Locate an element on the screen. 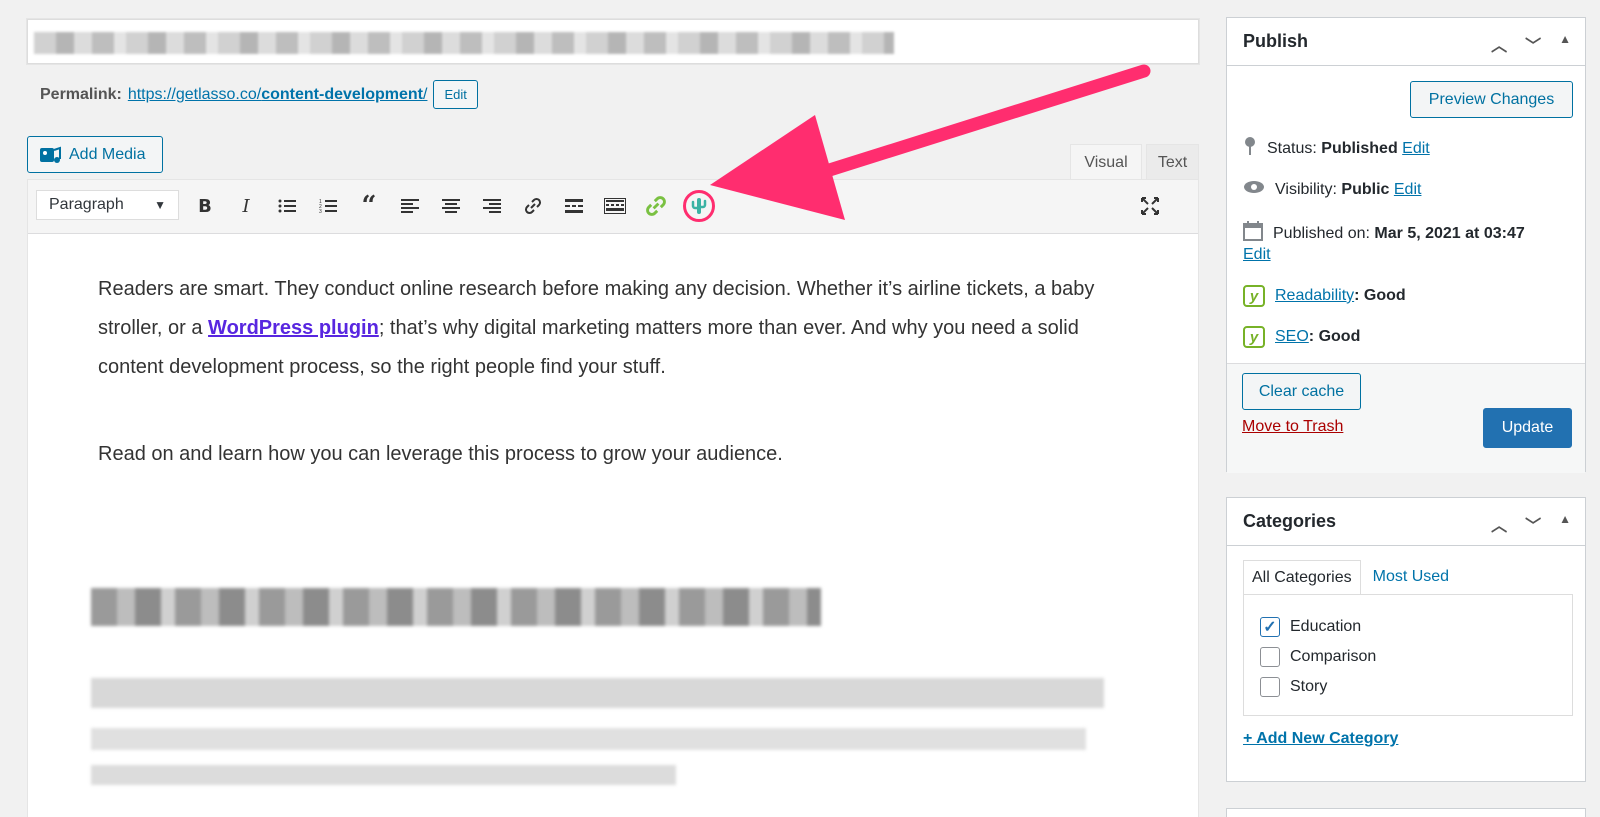 The width and height of the screenshot is (1600, 817). seo-link: SEO is located at coordinates (1292, 336).